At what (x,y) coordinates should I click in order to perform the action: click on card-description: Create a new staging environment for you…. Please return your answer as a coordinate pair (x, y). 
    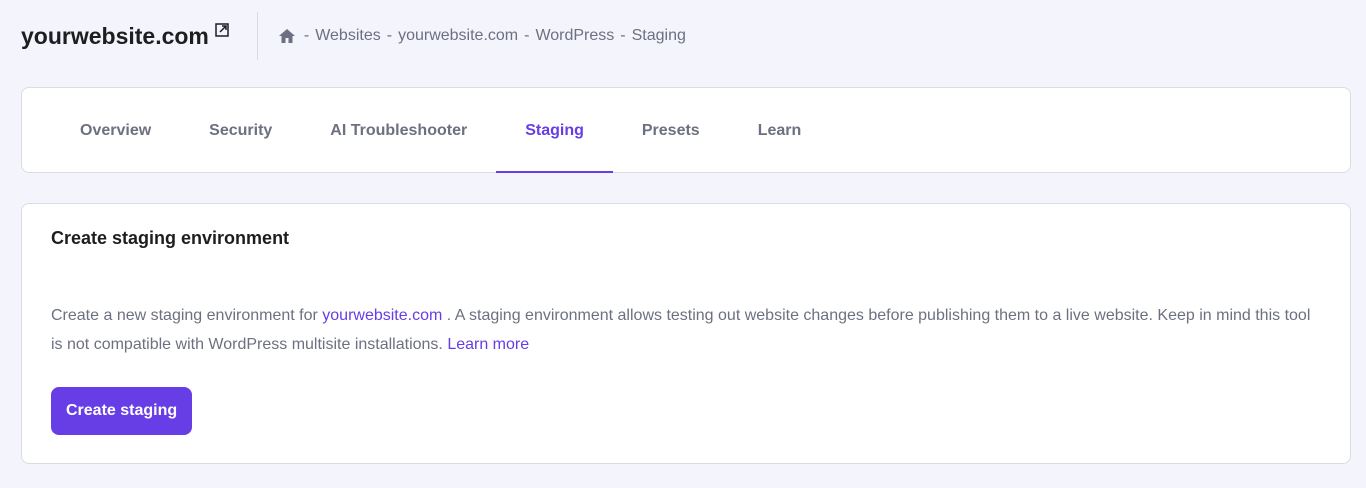
    Looking at the image, I should click on (686, 330).